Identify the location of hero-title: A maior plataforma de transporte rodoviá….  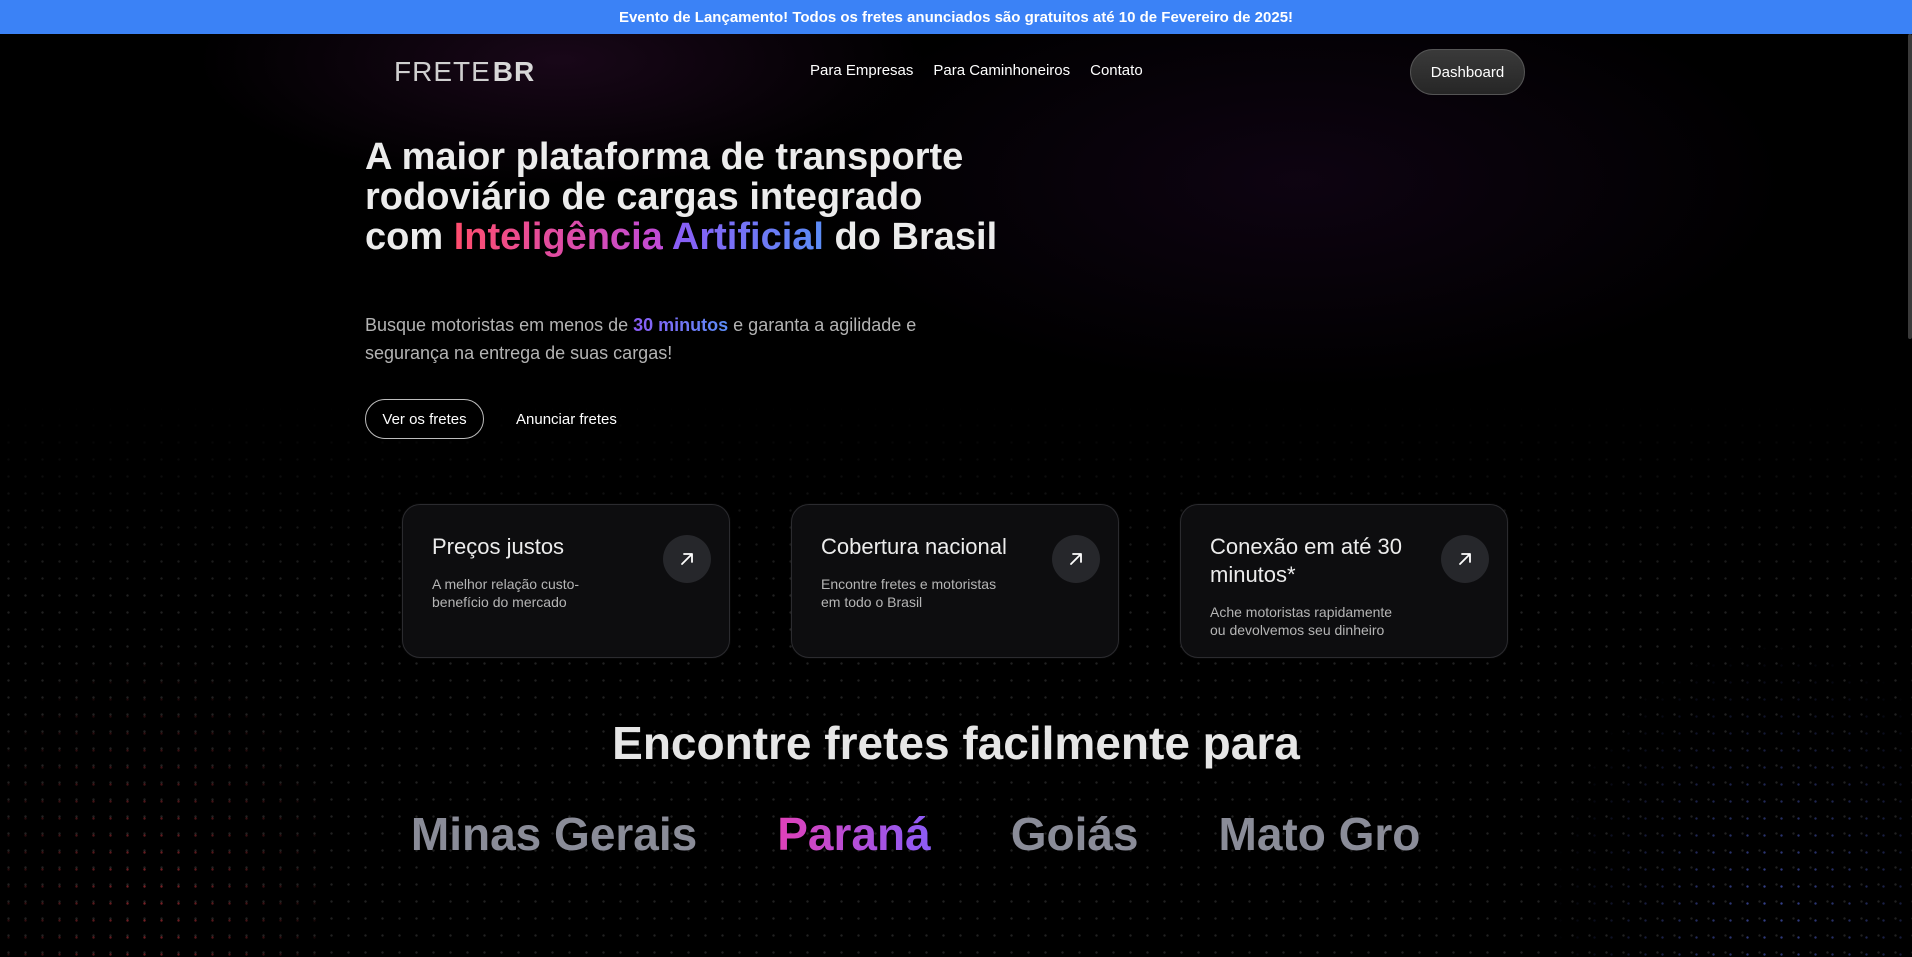
(685, 197).